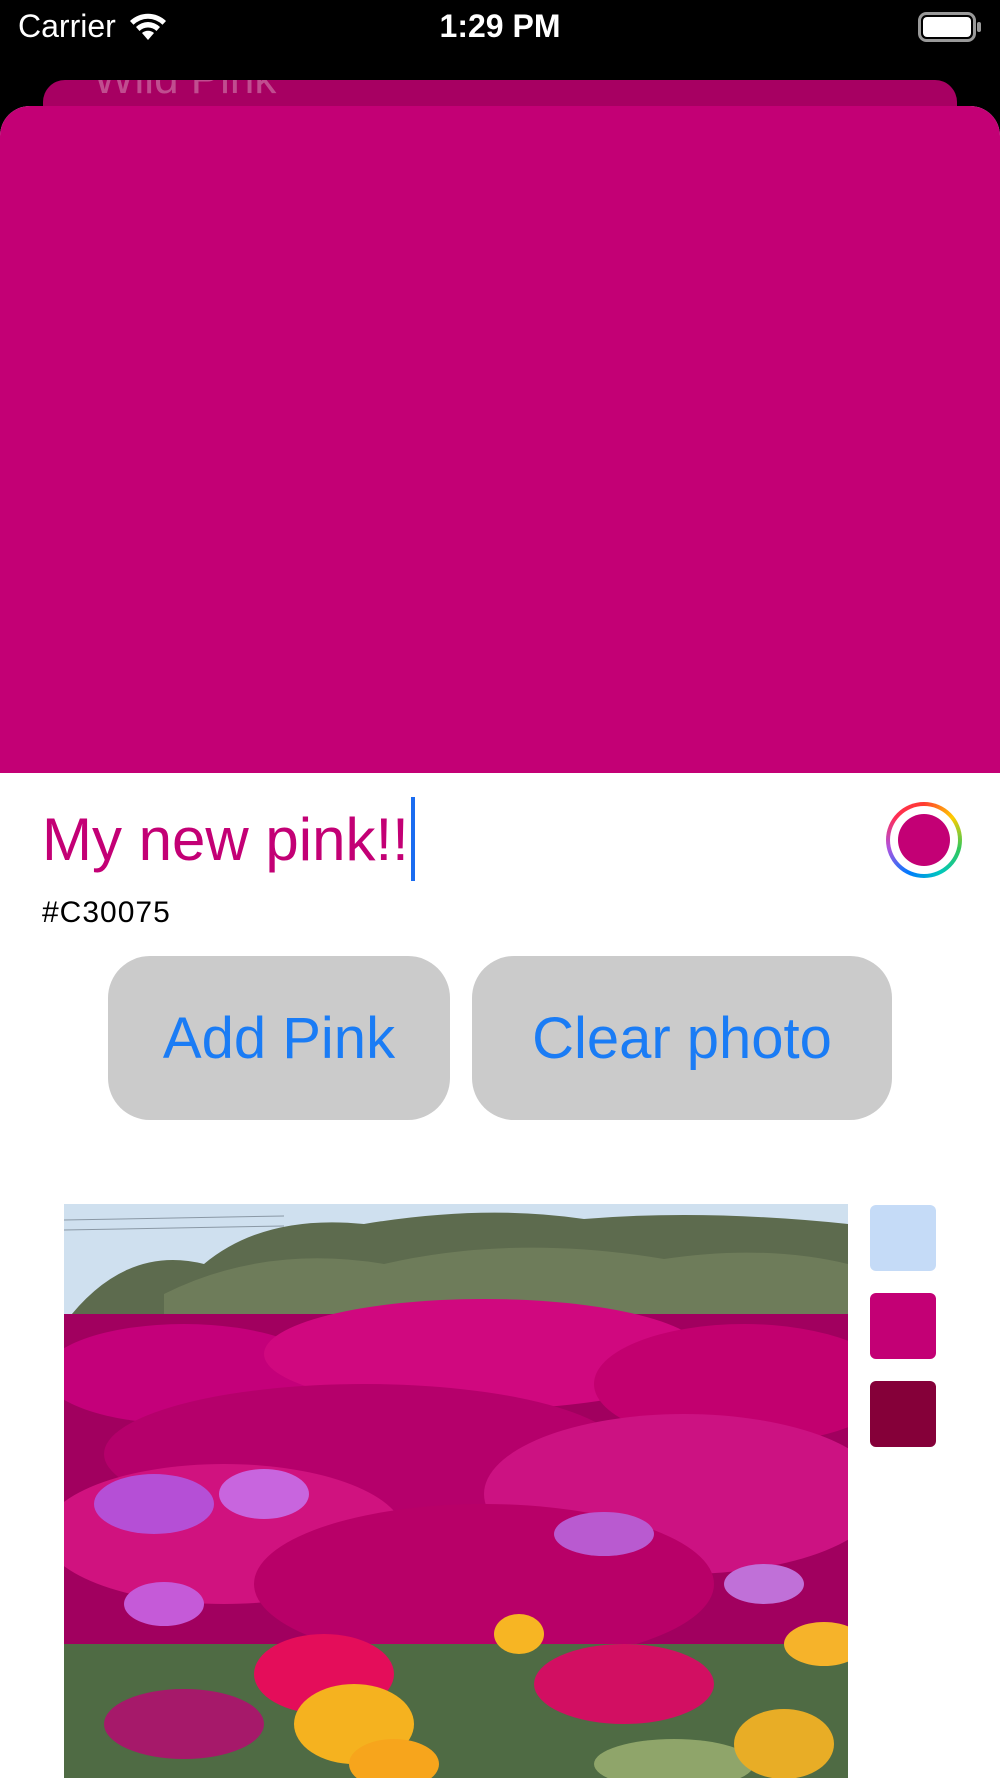 The width and height of the screenshot is (1000, 1778). Describe the element at coordinates (903, 1414) in the screenshot. I see `palette-swatch-dark-pink` at that location.